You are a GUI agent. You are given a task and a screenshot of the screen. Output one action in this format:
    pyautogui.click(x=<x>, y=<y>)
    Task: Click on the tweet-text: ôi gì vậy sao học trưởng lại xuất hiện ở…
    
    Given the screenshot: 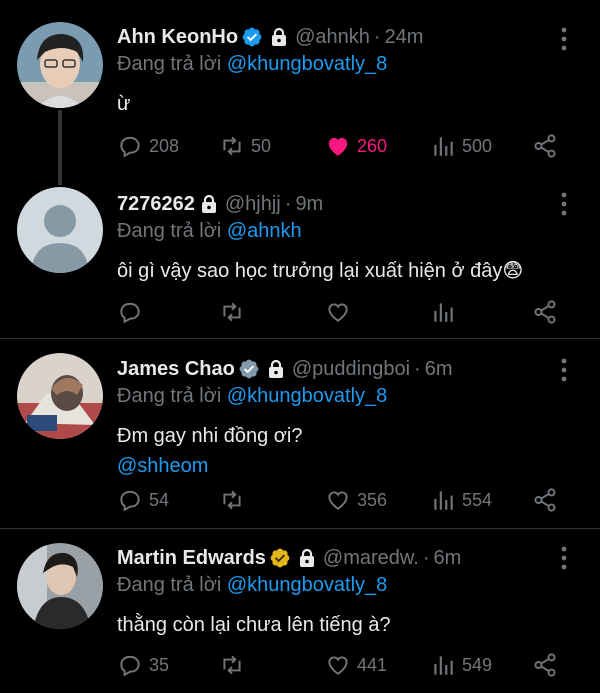 What is the action you would take?
    pyautogui.click(x=333, y=271)
    